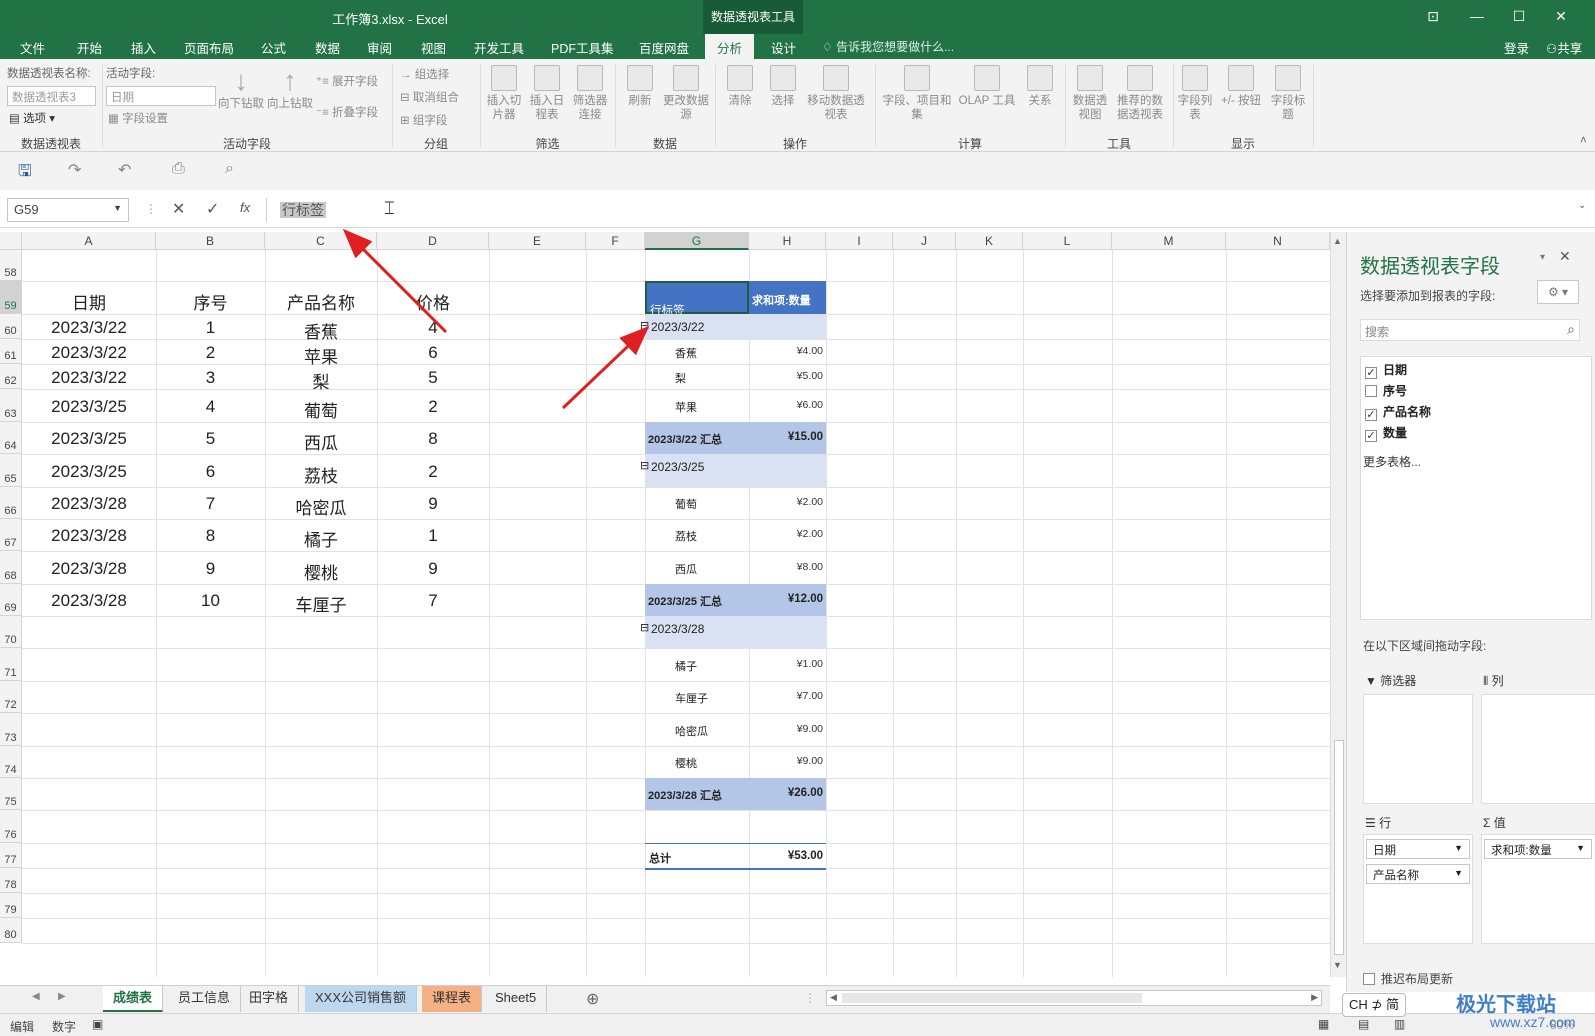 This screenshot has height=1036, width=1595. I want to click on row-header-71: 71, so click(11, 664).